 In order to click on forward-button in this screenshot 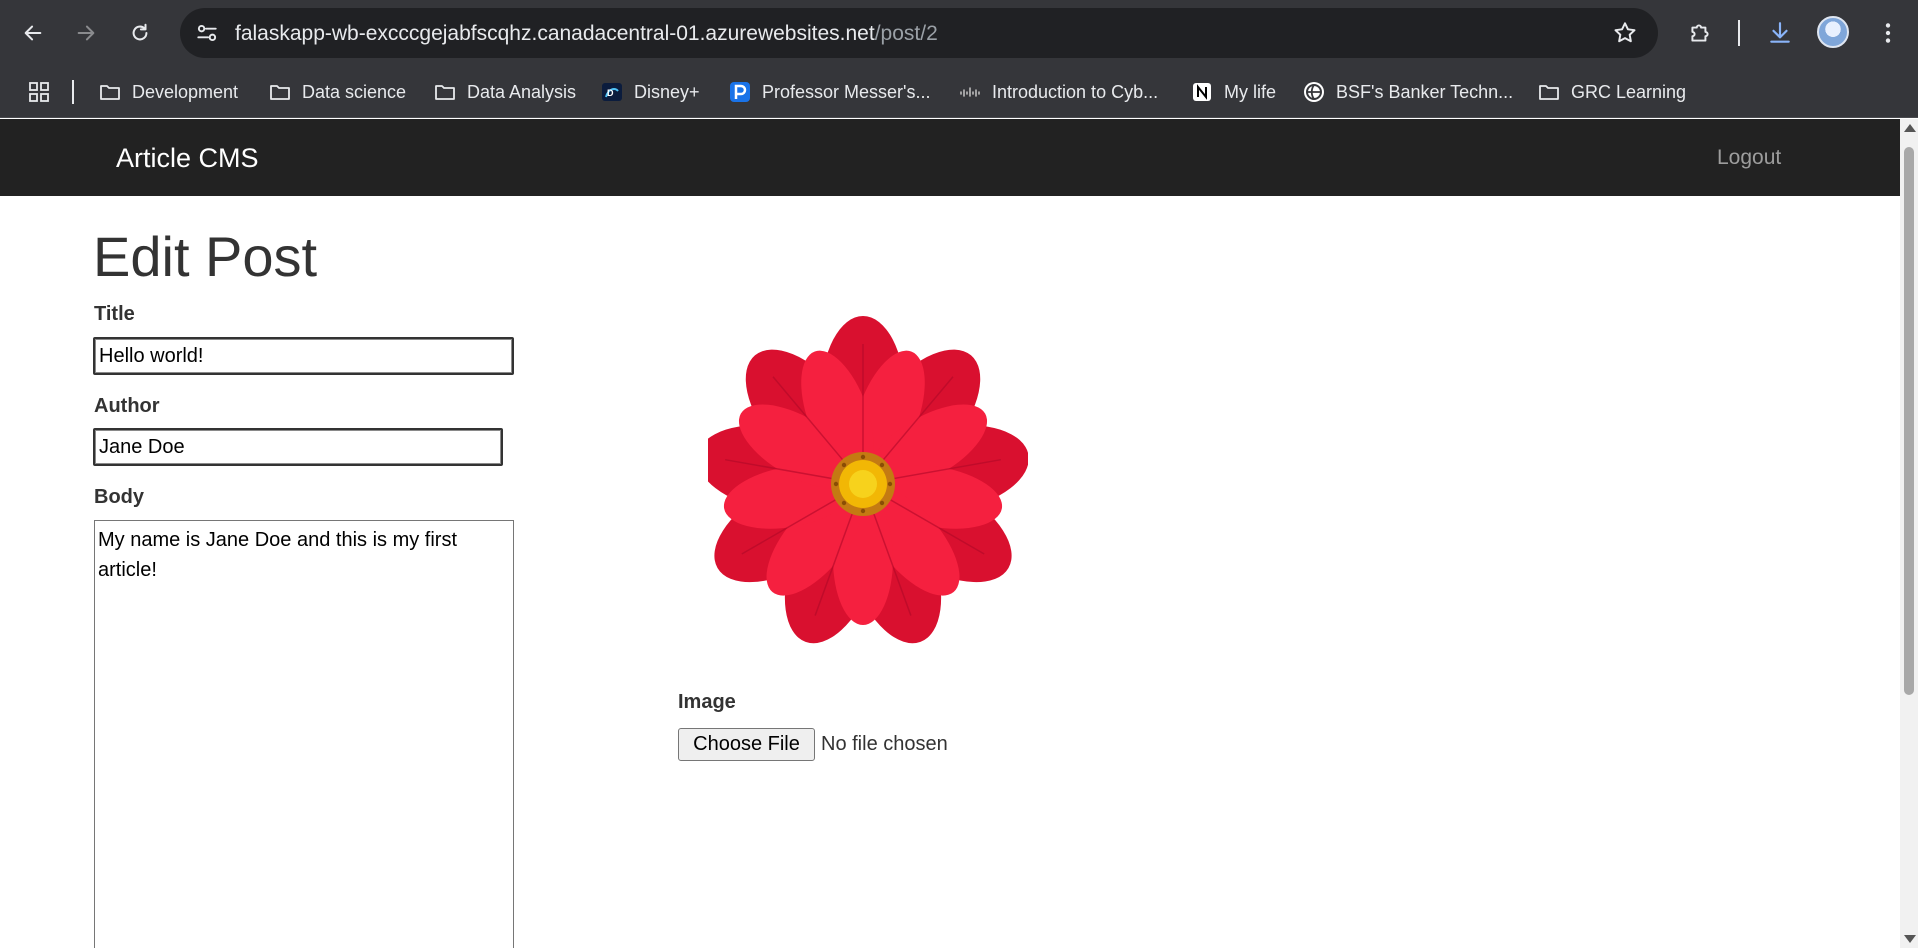, I will do `click(86, 33)`.